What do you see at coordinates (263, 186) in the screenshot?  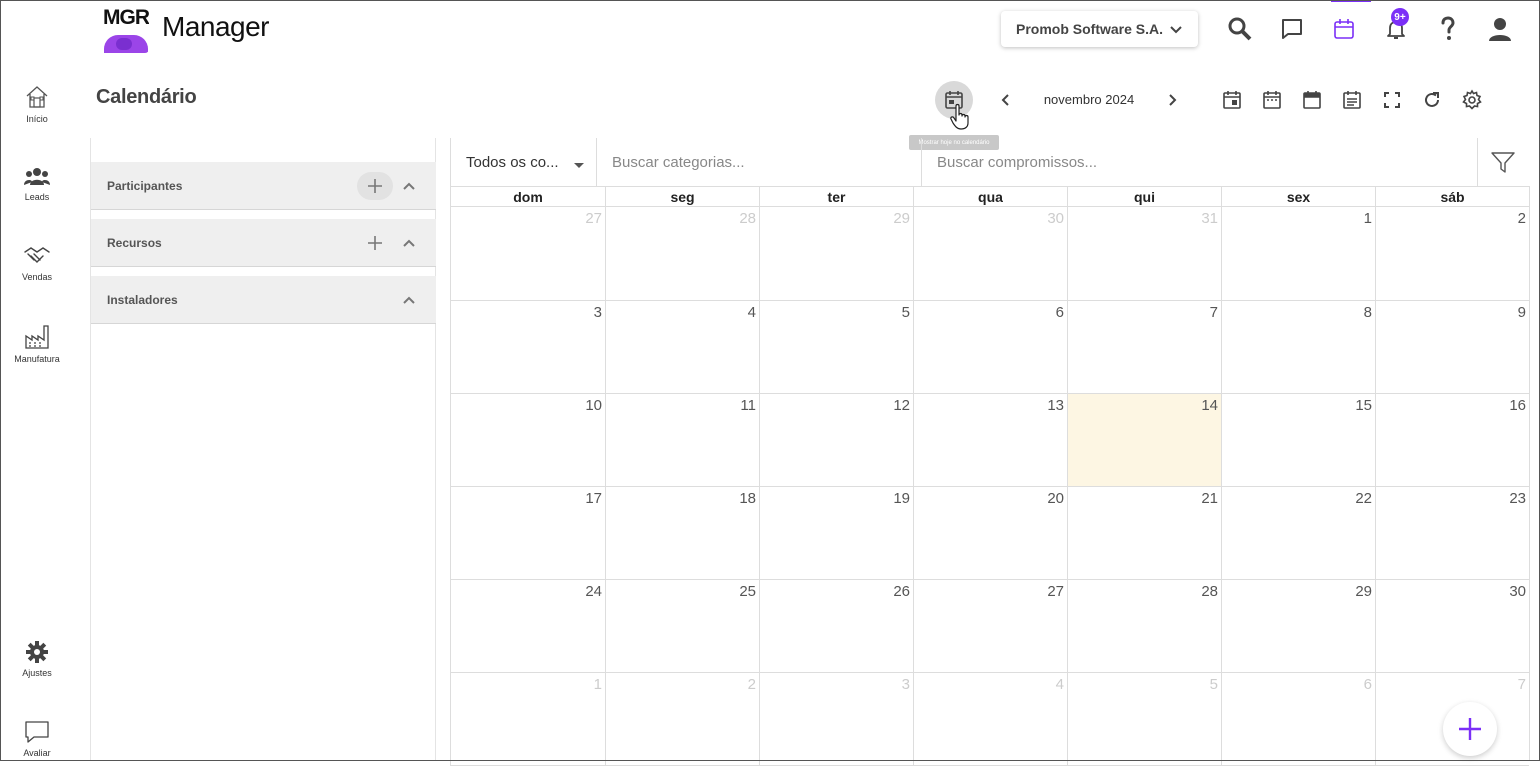 I see `section-participantes: Participantes` at bounding box center [263, 186].